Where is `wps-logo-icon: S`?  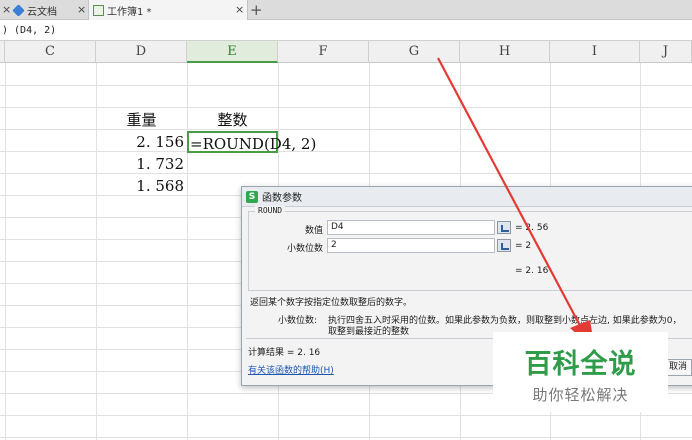
wps-logo-icon: S is located at coordinates (252, 196).